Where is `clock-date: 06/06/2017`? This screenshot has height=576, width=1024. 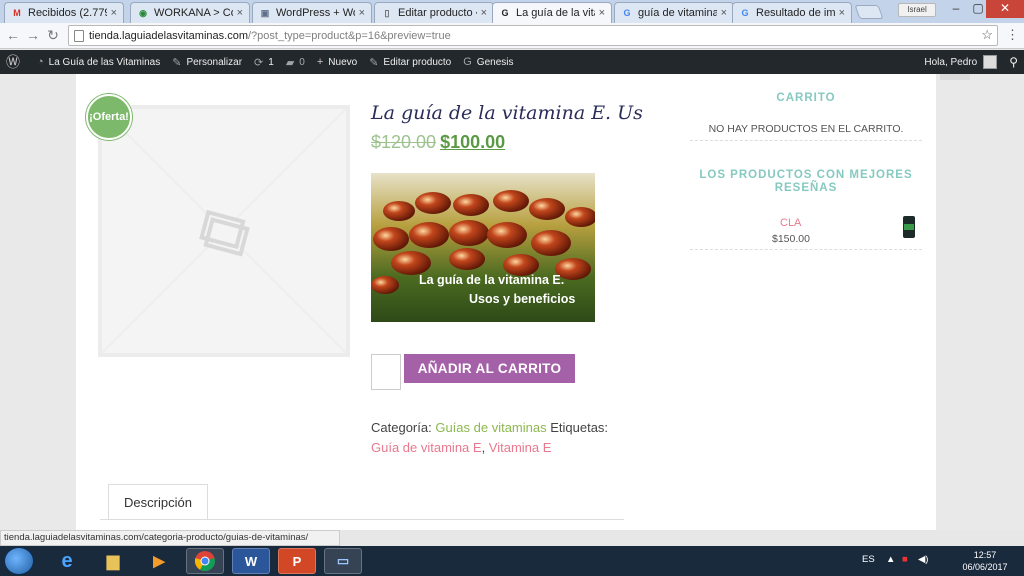
clock-date: 06/06/2017 is located at coordinates (985, 567).